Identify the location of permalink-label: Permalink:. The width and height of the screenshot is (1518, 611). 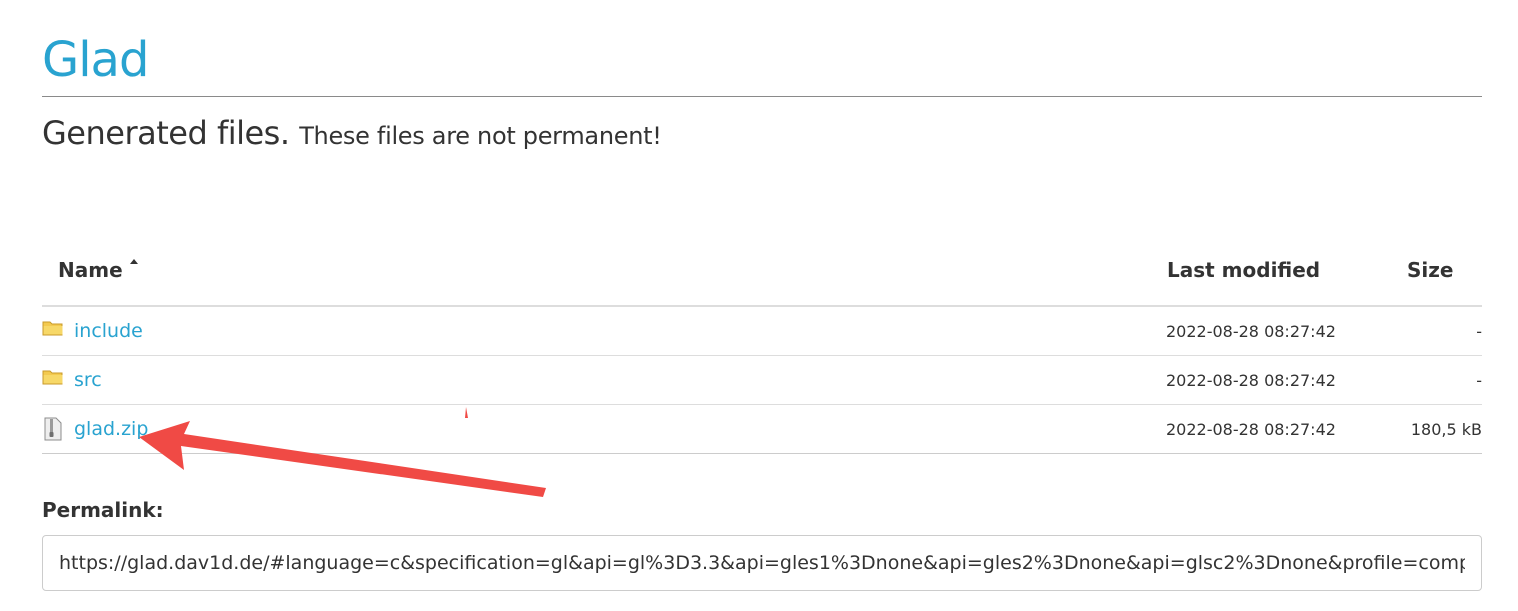
(103, 510).